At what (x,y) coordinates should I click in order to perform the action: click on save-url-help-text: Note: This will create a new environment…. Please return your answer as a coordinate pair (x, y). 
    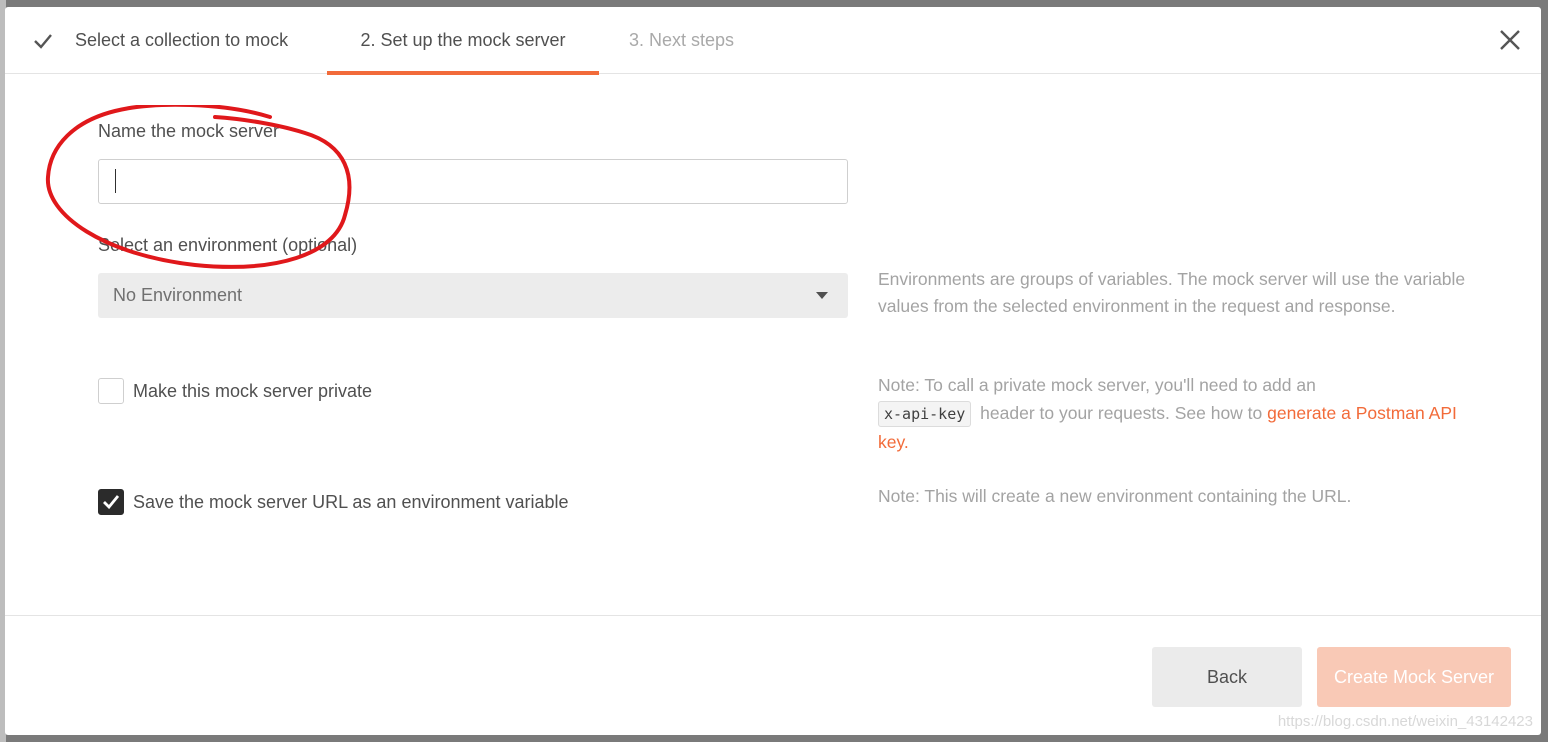
    Looking at the image, I should click on (1115, 496).